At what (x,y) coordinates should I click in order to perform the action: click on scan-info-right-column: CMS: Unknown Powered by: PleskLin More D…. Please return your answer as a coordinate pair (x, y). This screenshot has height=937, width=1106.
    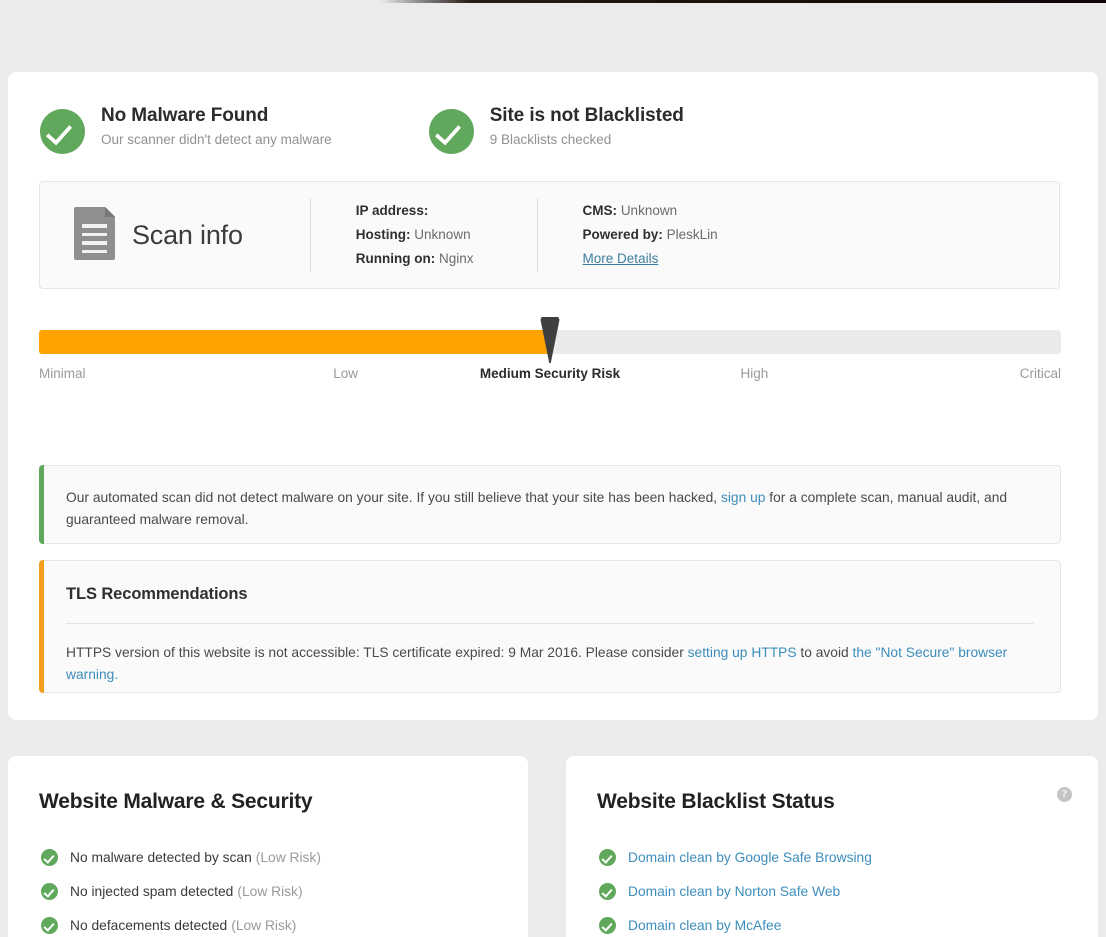
    Looking at the image, I should click on (650, 235).